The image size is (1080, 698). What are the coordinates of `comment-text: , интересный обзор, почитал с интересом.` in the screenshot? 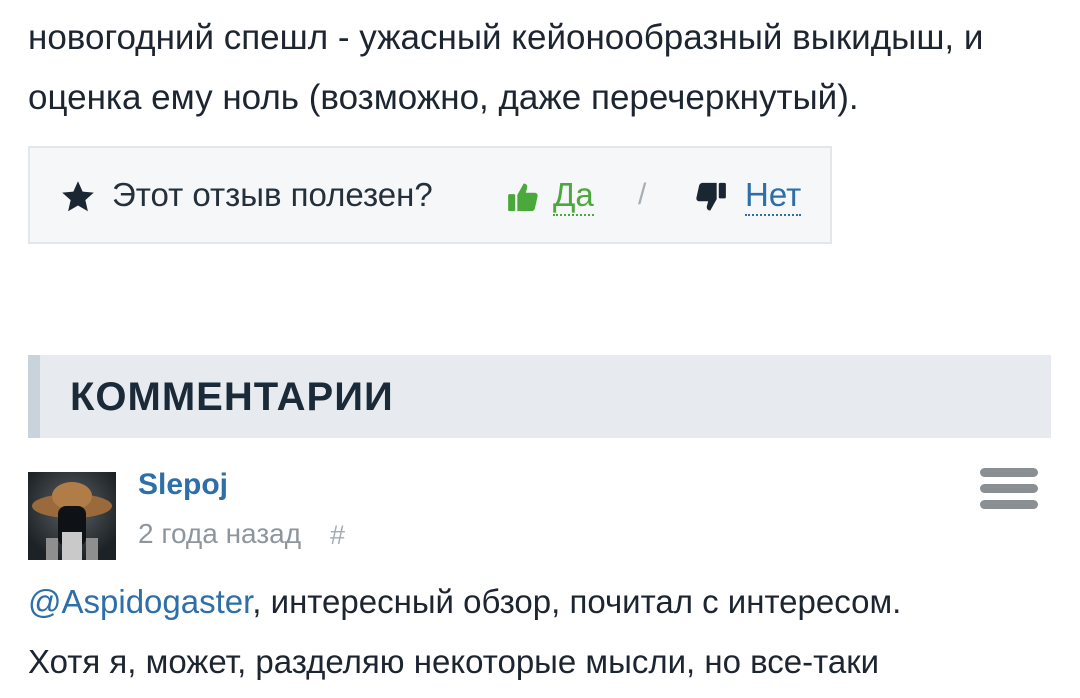 It's located at (577, 601).